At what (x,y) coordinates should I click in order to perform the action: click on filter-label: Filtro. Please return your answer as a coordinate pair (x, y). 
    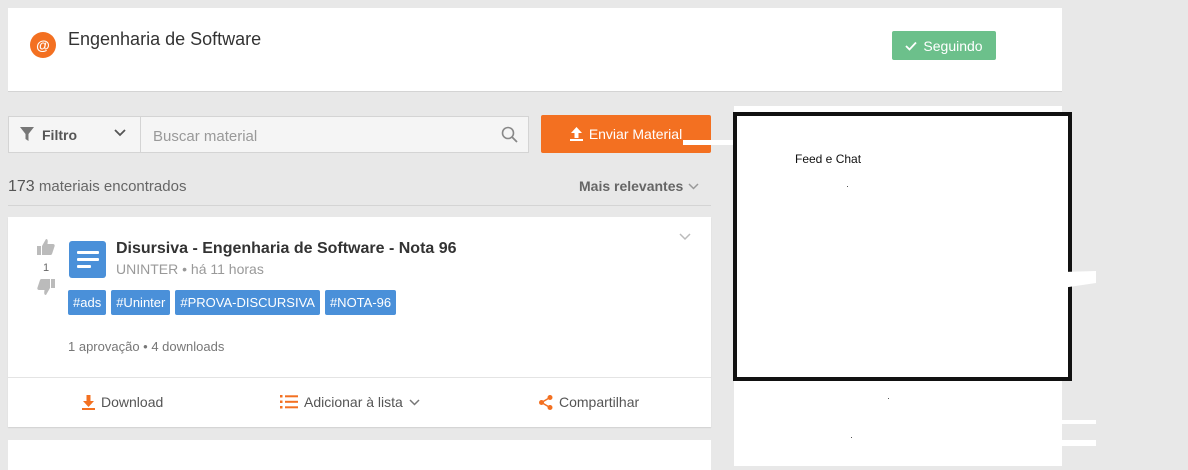
    Looking at the image, I should click on (59, 134).